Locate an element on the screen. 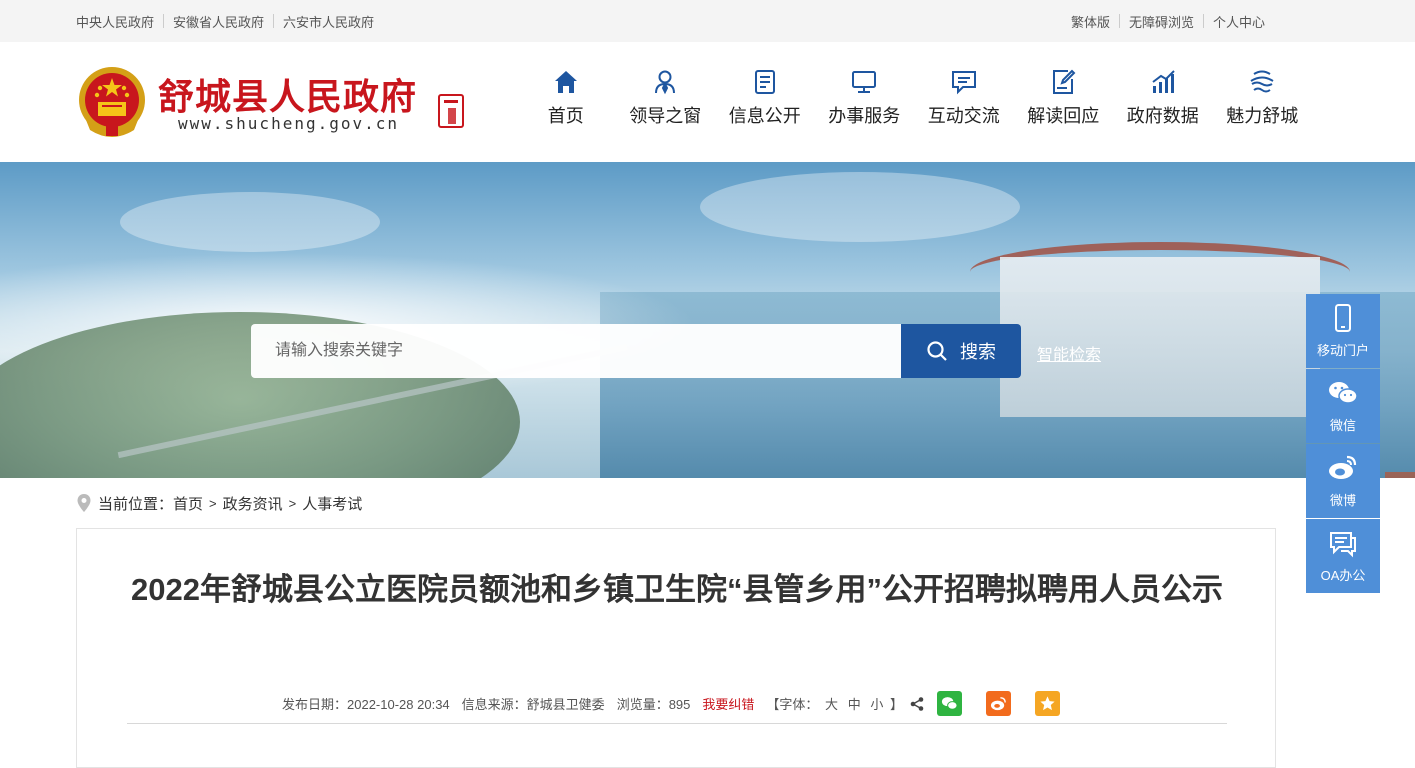 This screenshot has height=768, width=1415. search-box is located at coordinates (576, 351).